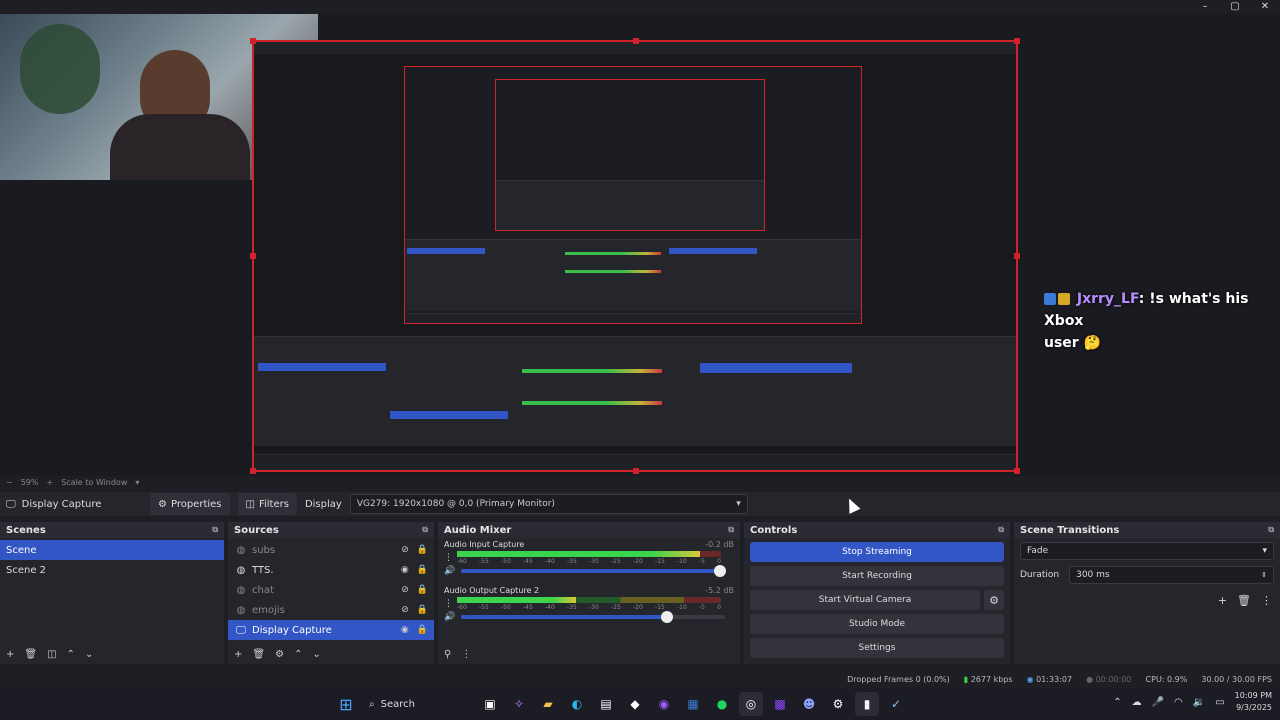 This screenshot has height=720, width=1280. What do you see at coordinates (112, 550) in the screenshot?
I see `scene-item: Scene` at bounding box center [112, 550].